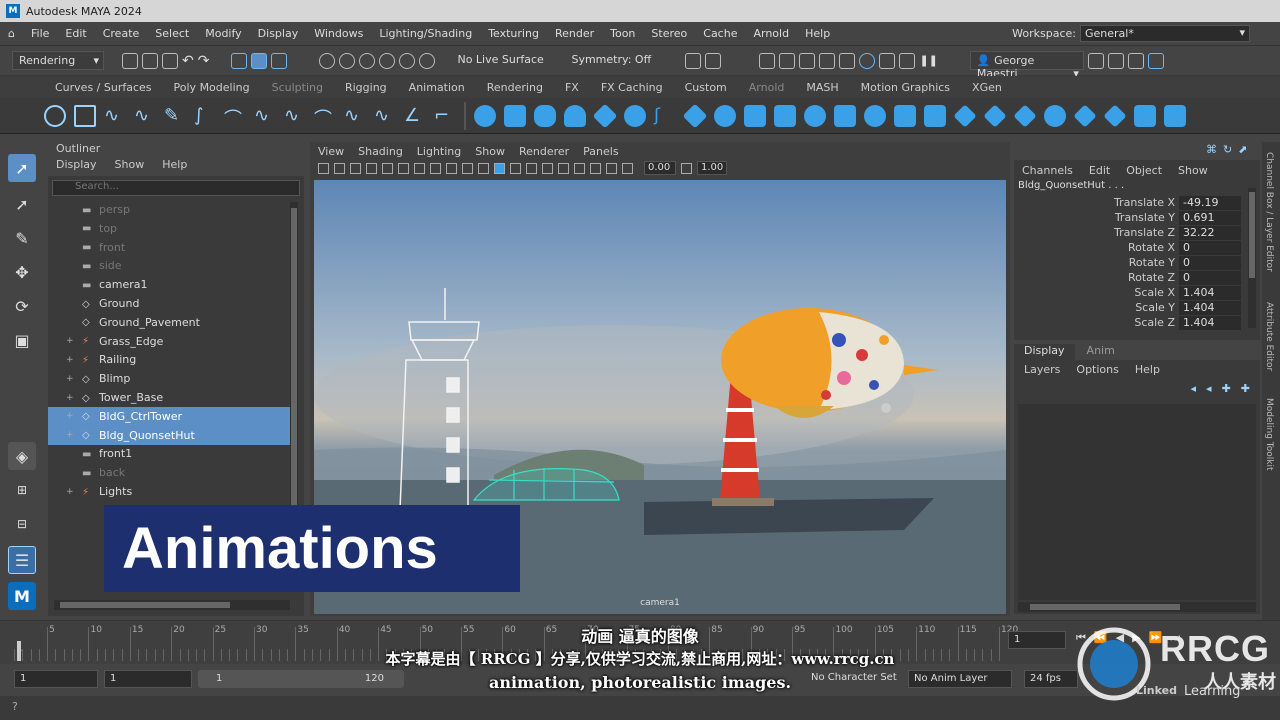 The image size is (1280, 720). I want to click on outliner-menu-display: Display, so click(76, 167).